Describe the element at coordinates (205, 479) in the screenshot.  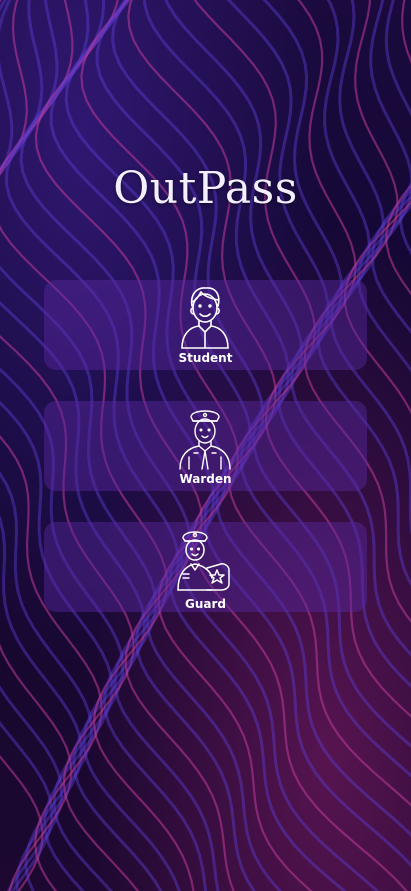
I see `warden-label: Warden` at that location.